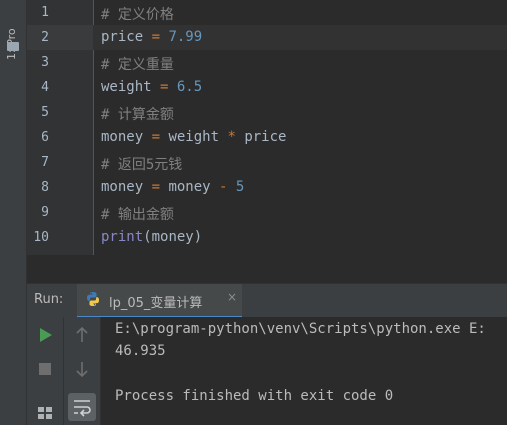 The height and width of the screenshot is (425, 507). Describe the element at coordinates (60, 162) in the screenshot. I see `gutter-cell: 7` at that location.